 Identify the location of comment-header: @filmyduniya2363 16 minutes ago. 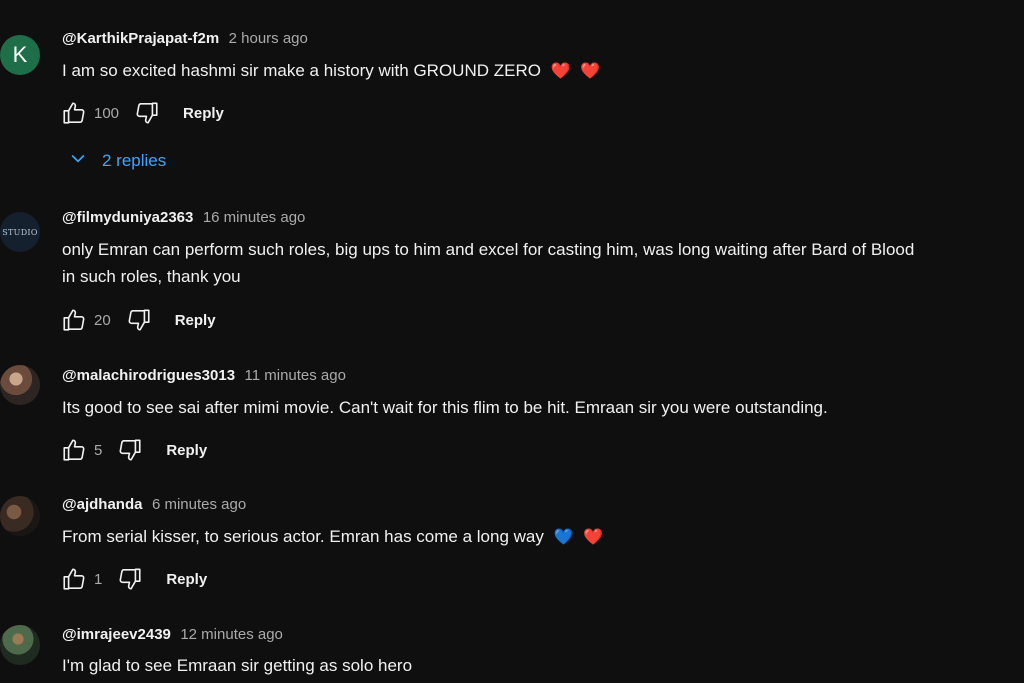
(183, 218).